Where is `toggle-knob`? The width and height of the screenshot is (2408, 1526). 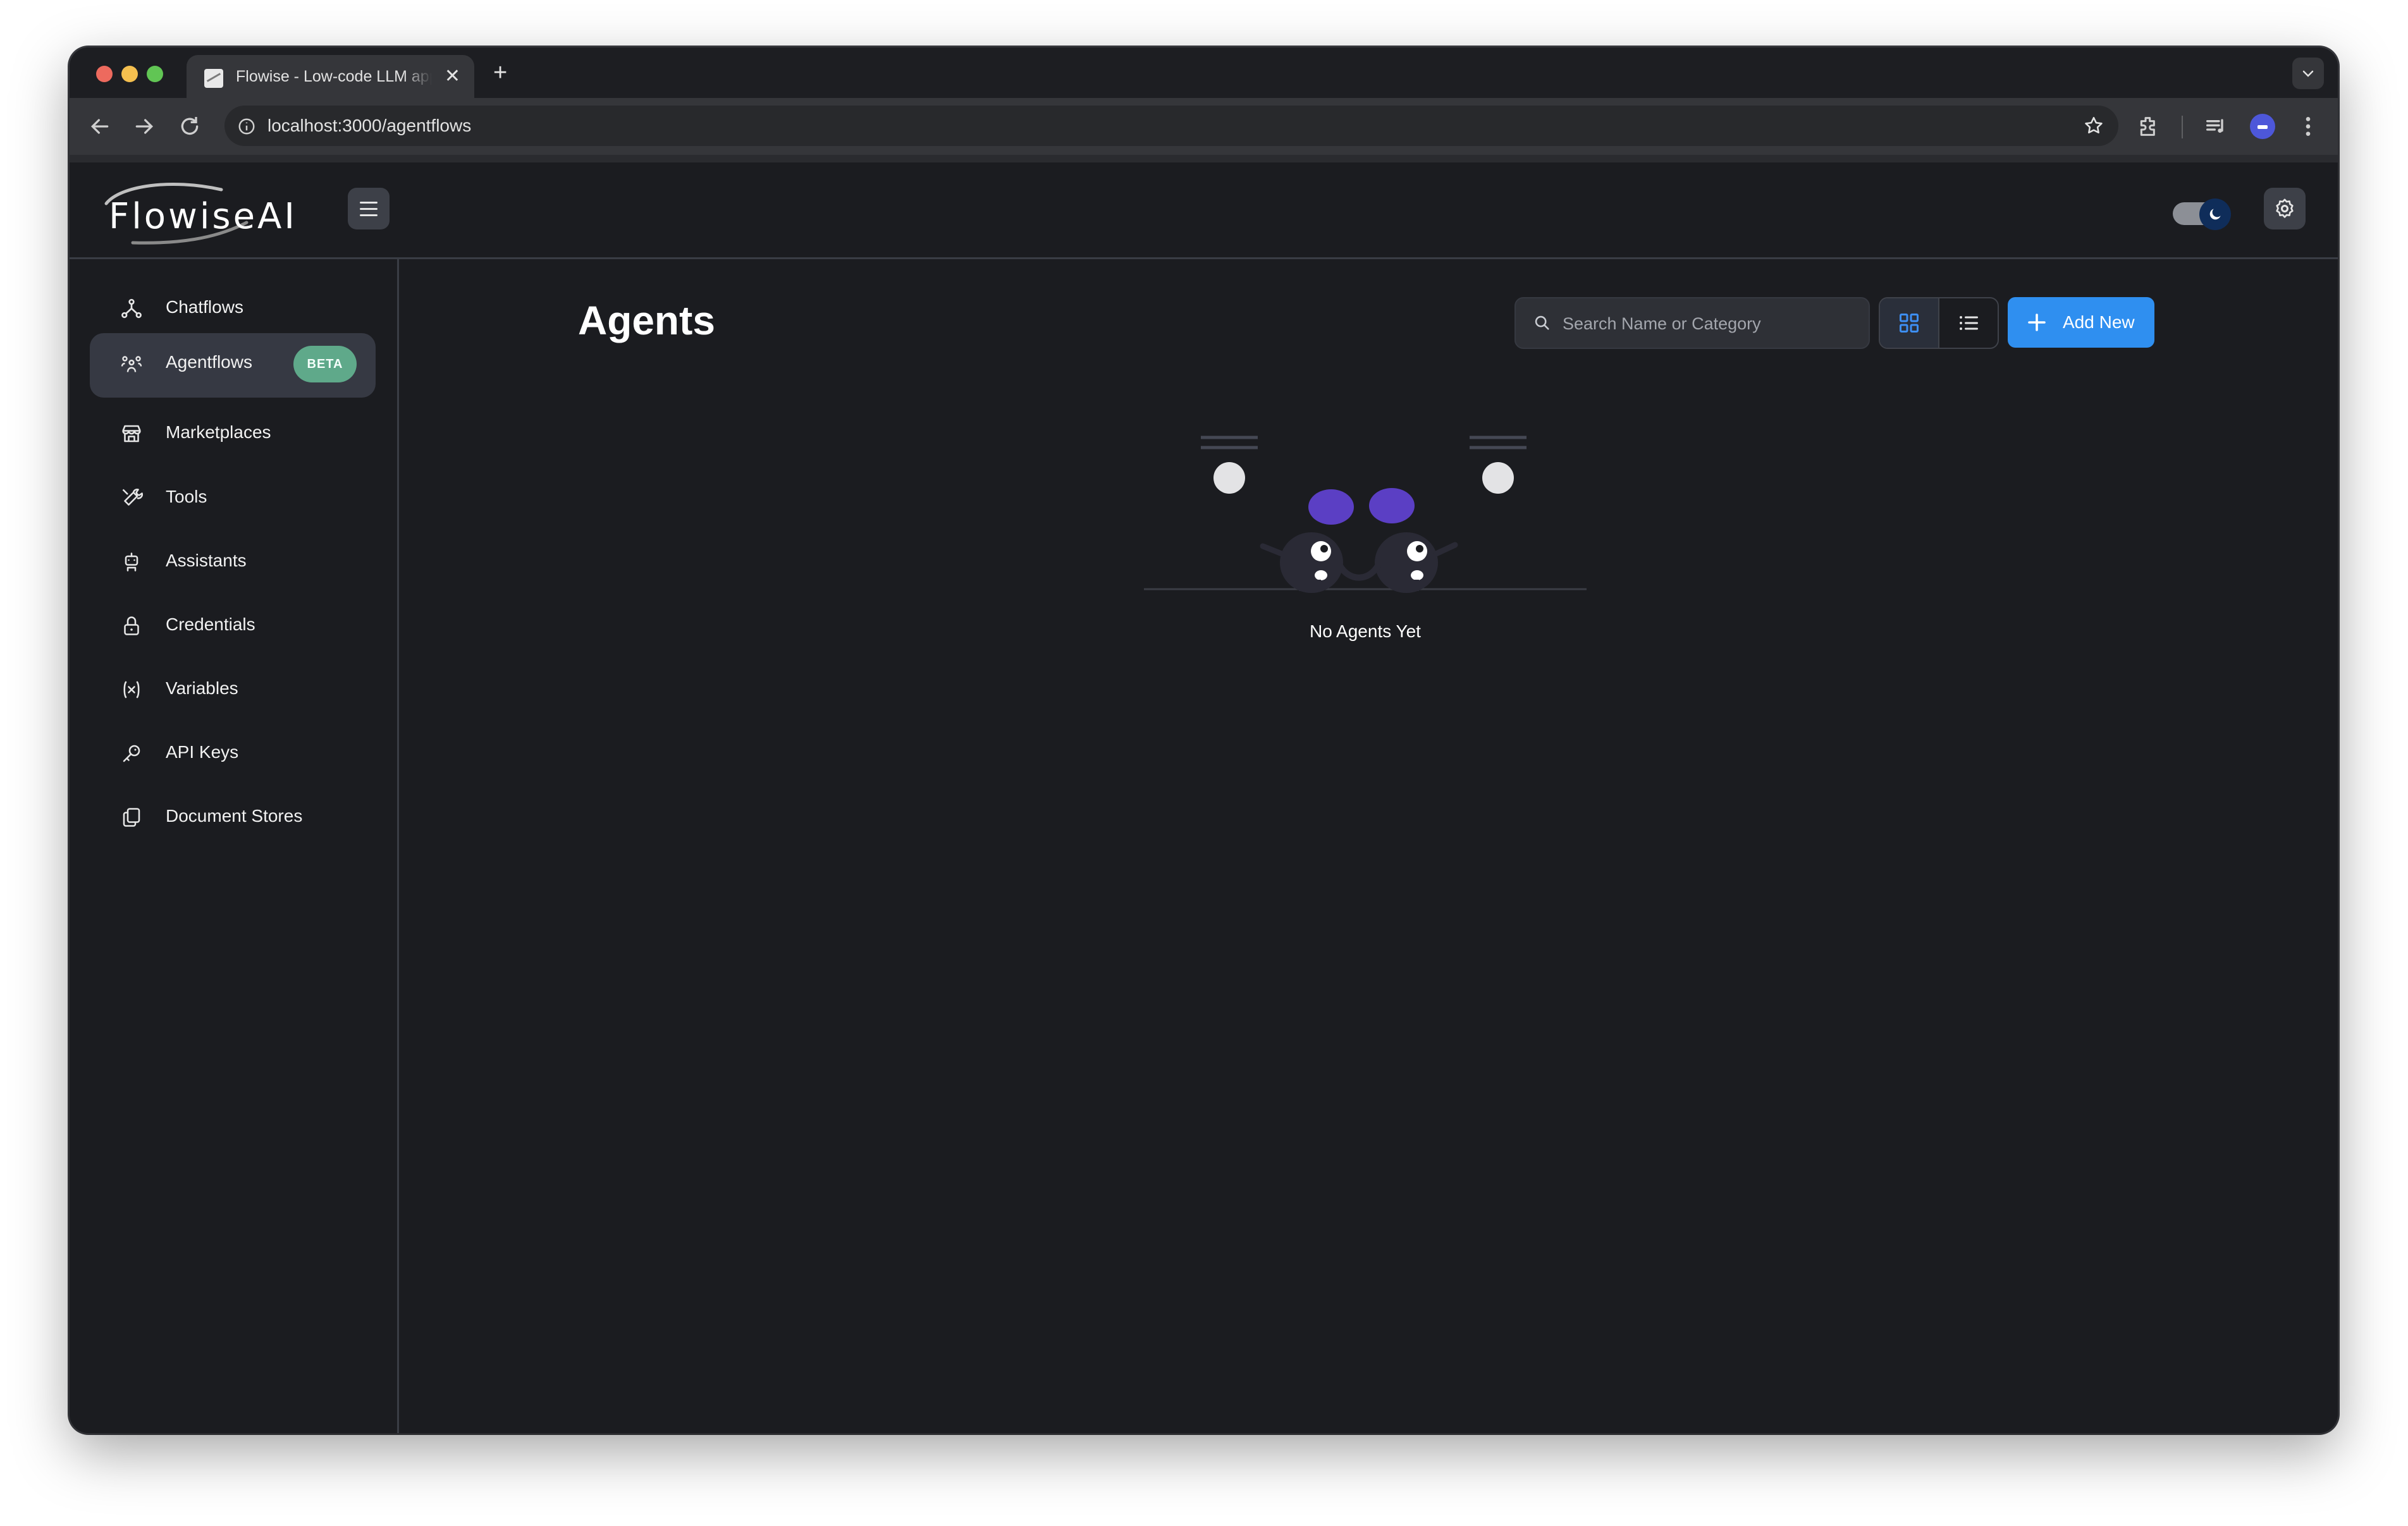
toggle-knob is located at coordinates (2215, 214).